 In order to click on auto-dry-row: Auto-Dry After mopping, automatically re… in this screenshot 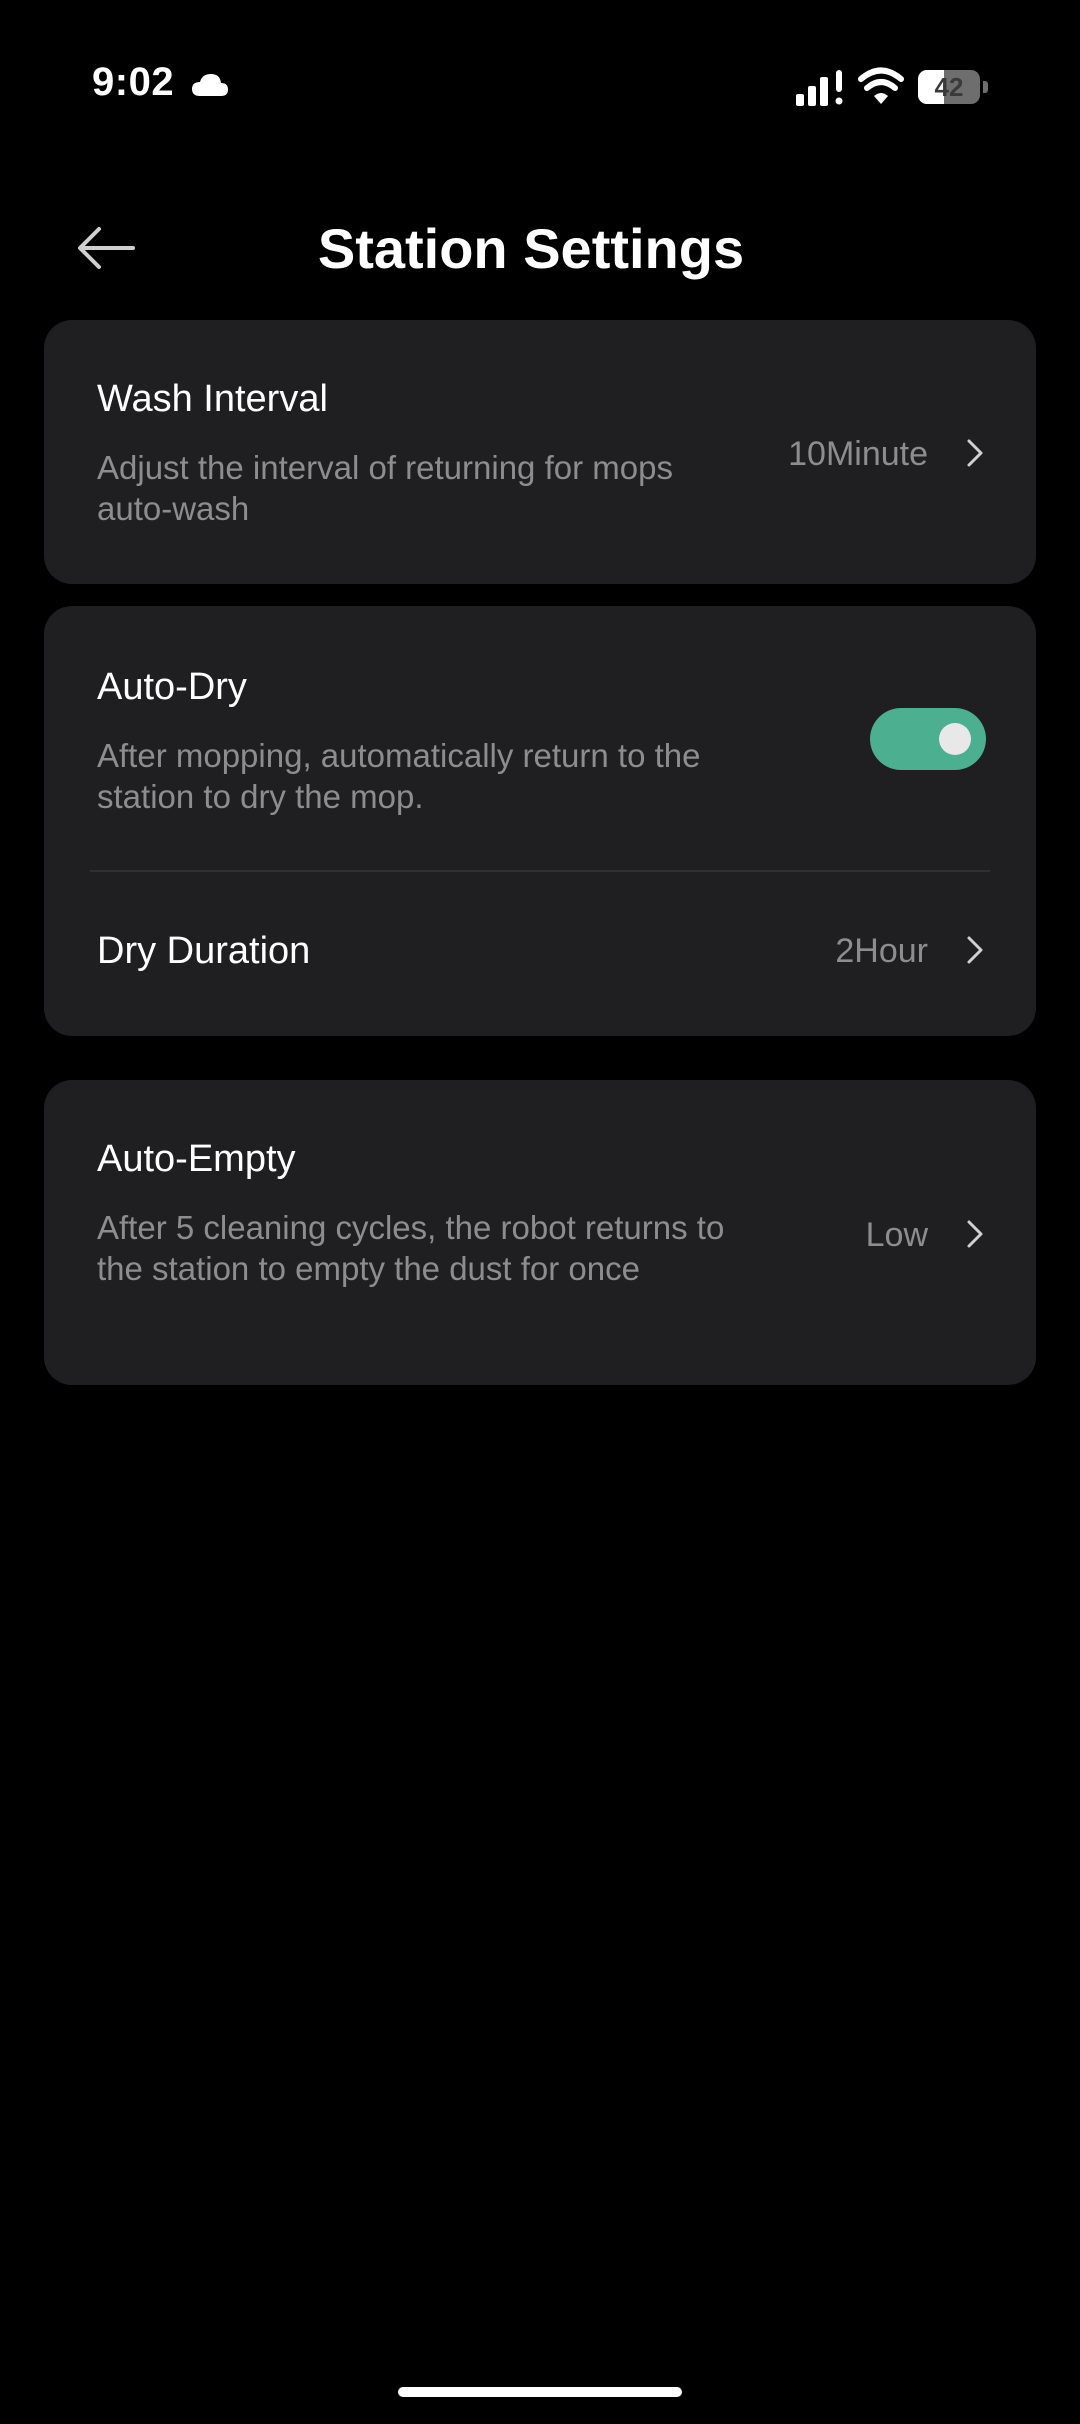, I will do `click(540, 738)`.